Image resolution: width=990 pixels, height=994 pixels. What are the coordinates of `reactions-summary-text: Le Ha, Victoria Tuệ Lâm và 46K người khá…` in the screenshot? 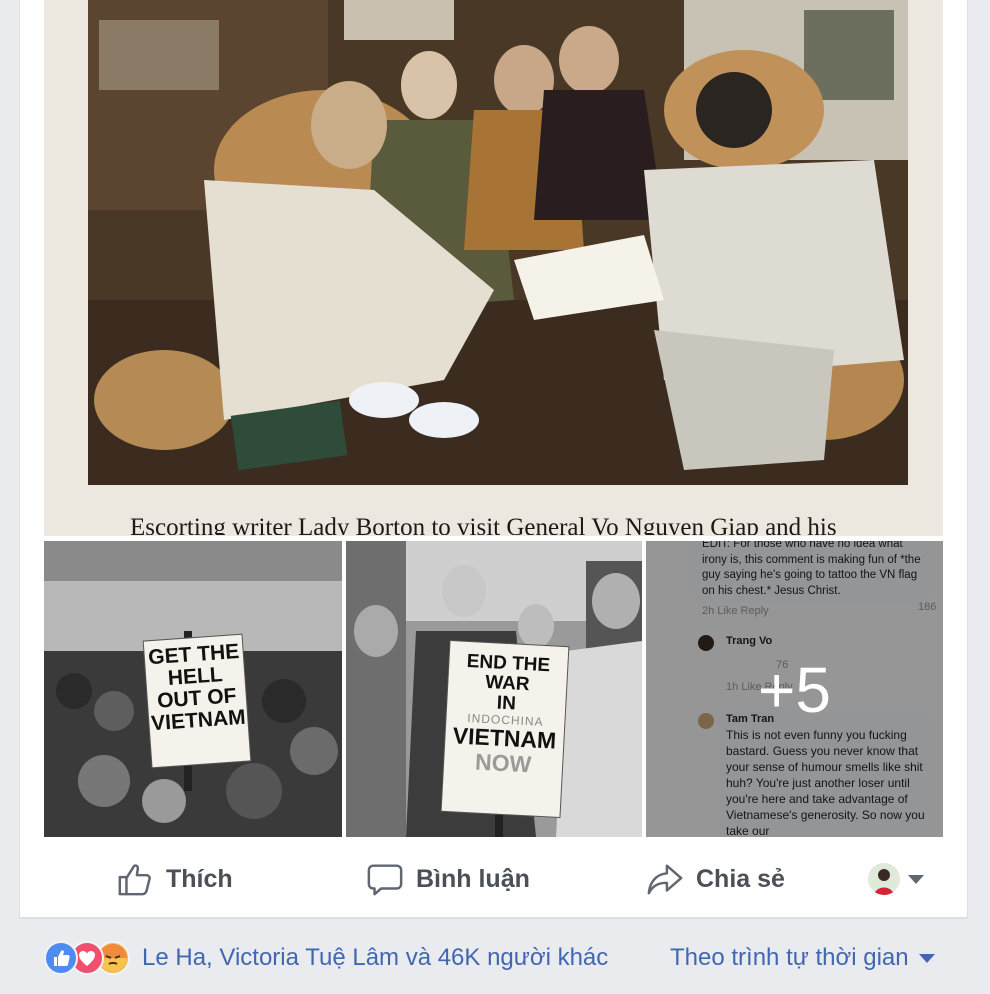 It's located at (375, 958).